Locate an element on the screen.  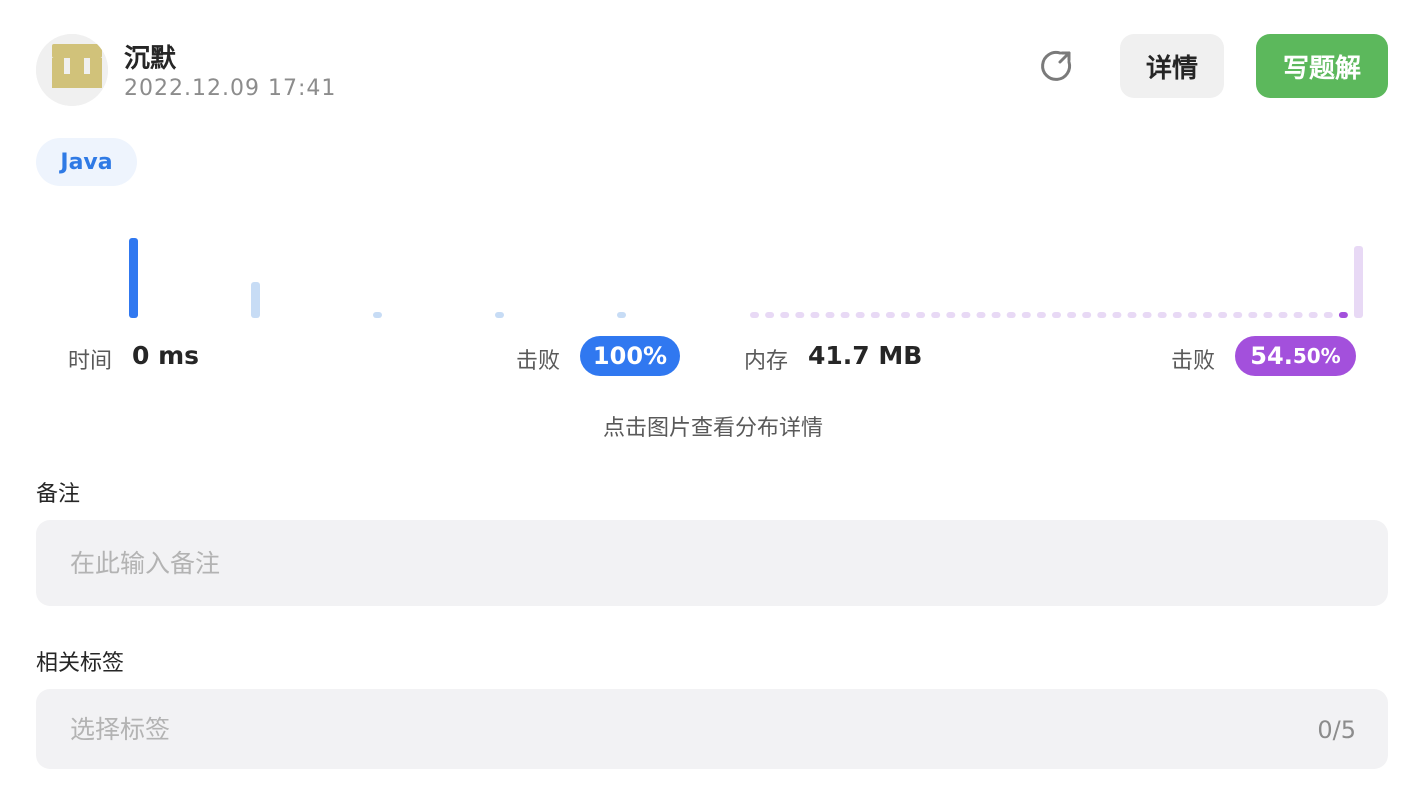
runtime-beat-badge: 100% is located at coordinates (630, 356).